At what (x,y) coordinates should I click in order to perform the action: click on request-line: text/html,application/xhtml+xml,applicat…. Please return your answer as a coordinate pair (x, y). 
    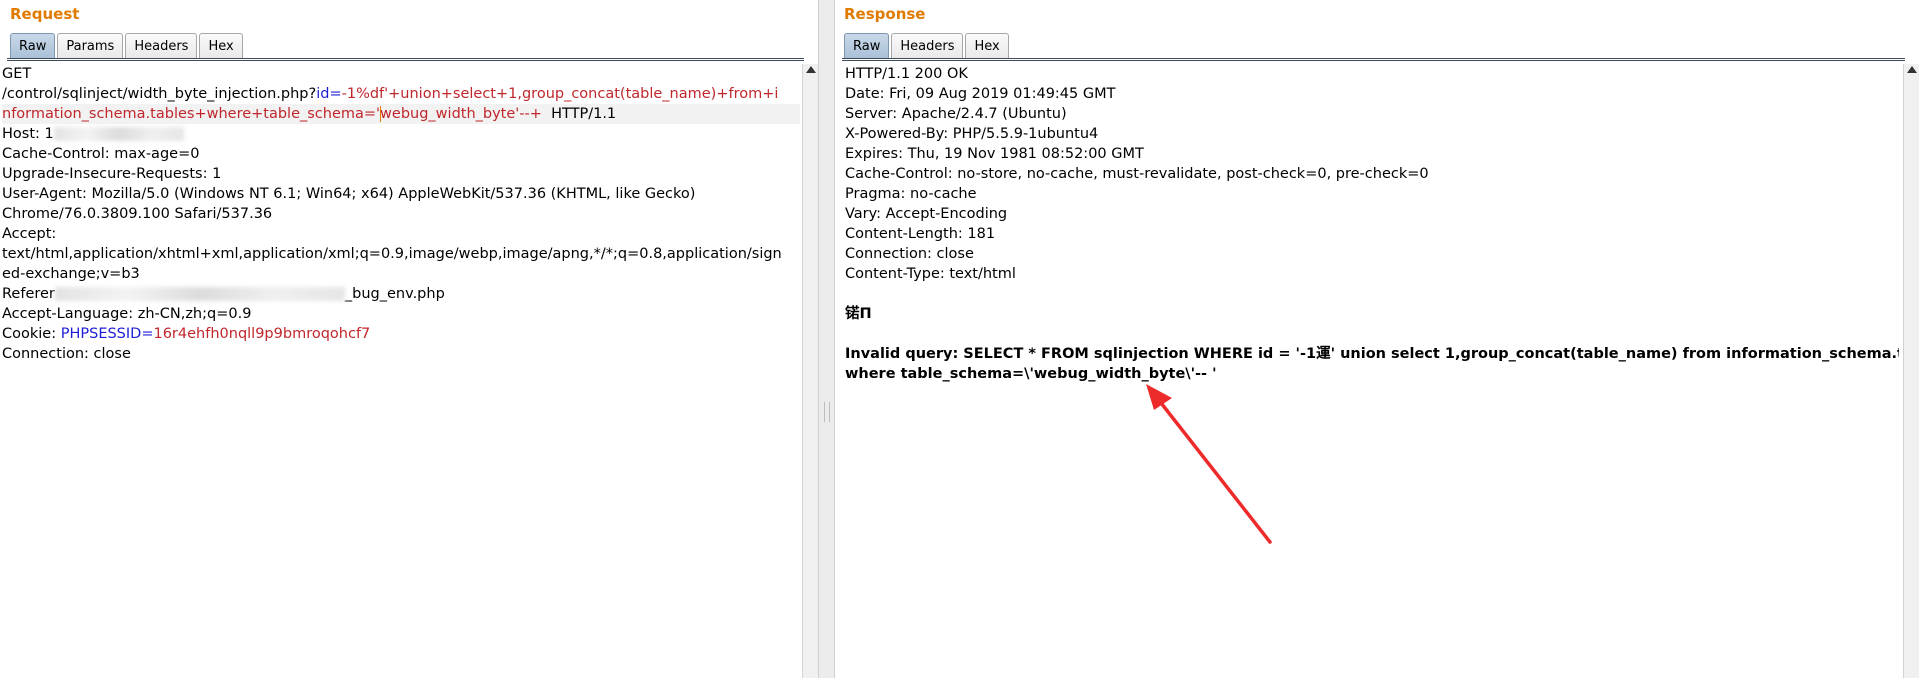
    Looking at the image, I should click on (392, 254).